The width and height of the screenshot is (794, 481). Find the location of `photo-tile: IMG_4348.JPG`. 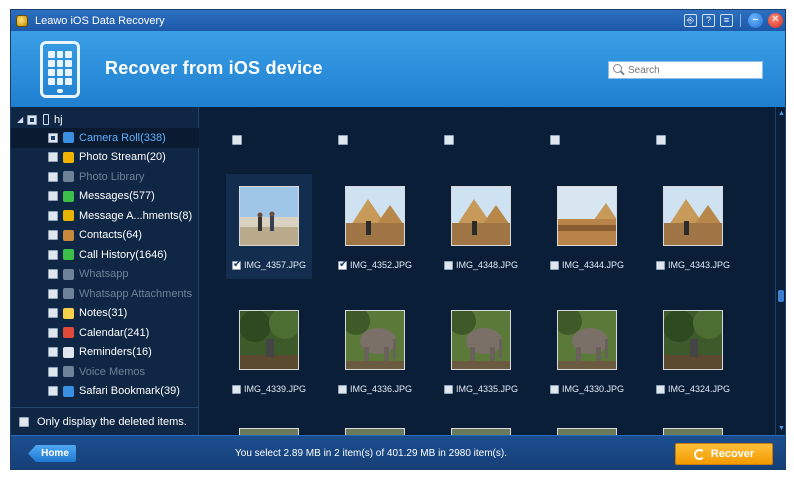

photo-tile: IMG_4348.JPG is located at coordinates (481, 226).